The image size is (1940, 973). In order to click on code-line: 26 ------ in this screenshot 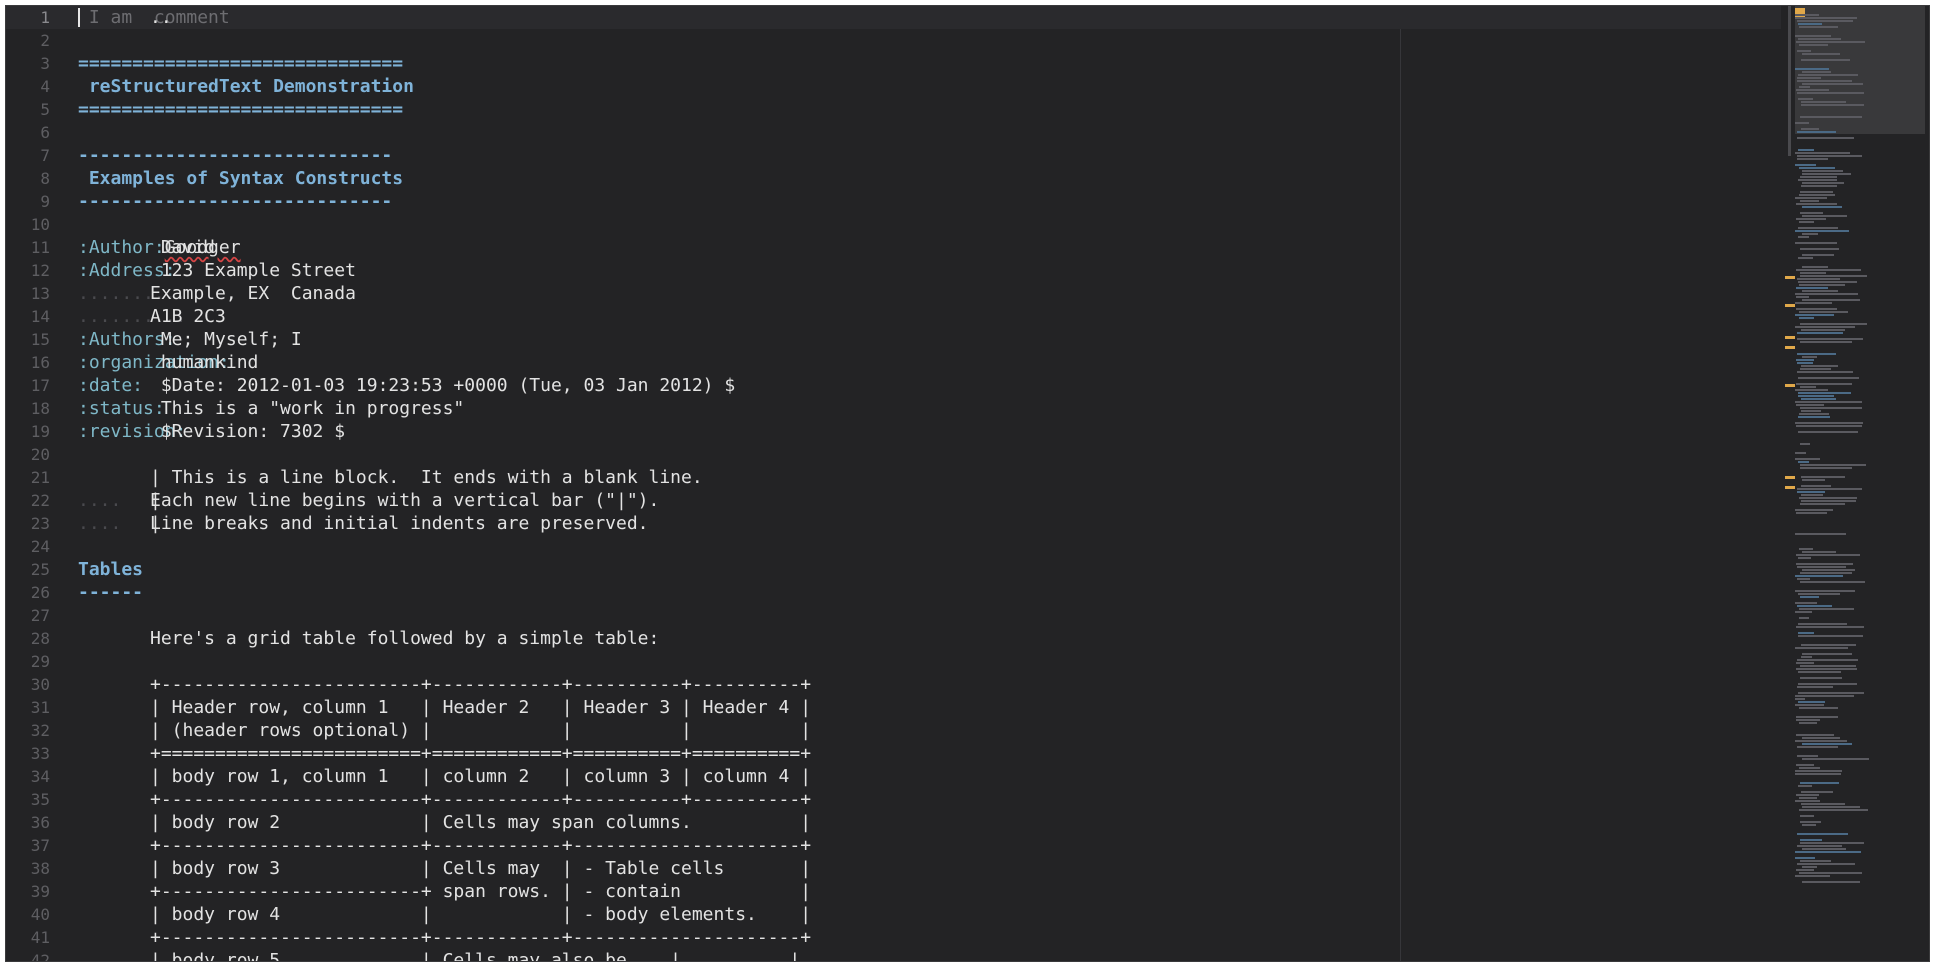, I will do `click(893, 592)`.